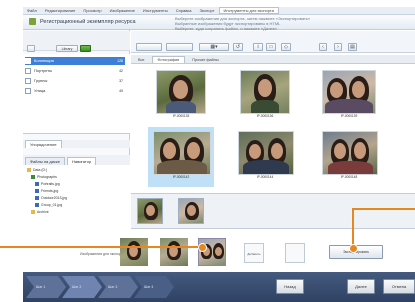 Image resolution: width=415 pixels, height=302 pixels. Describe the element at coordinates (67, 48) in the screenshot. I see `library-button: Library` at that location.